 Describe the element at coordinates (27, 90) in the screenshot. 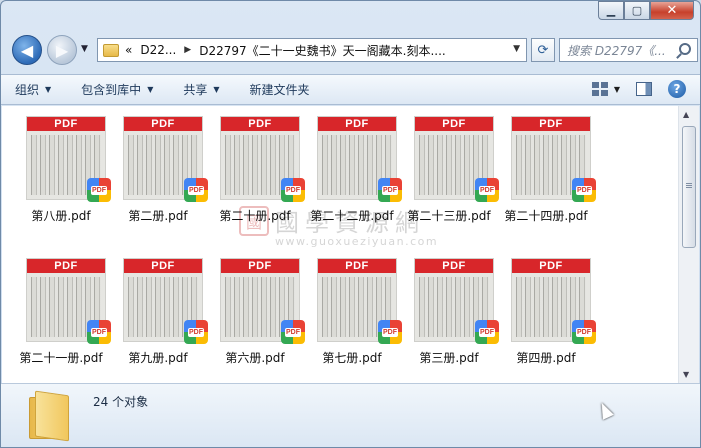

I see `organize-label: 组织` at that location.